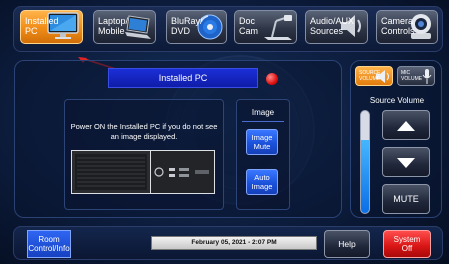  I want to click on source-volume-label: Source Volume, so click(397, 100).